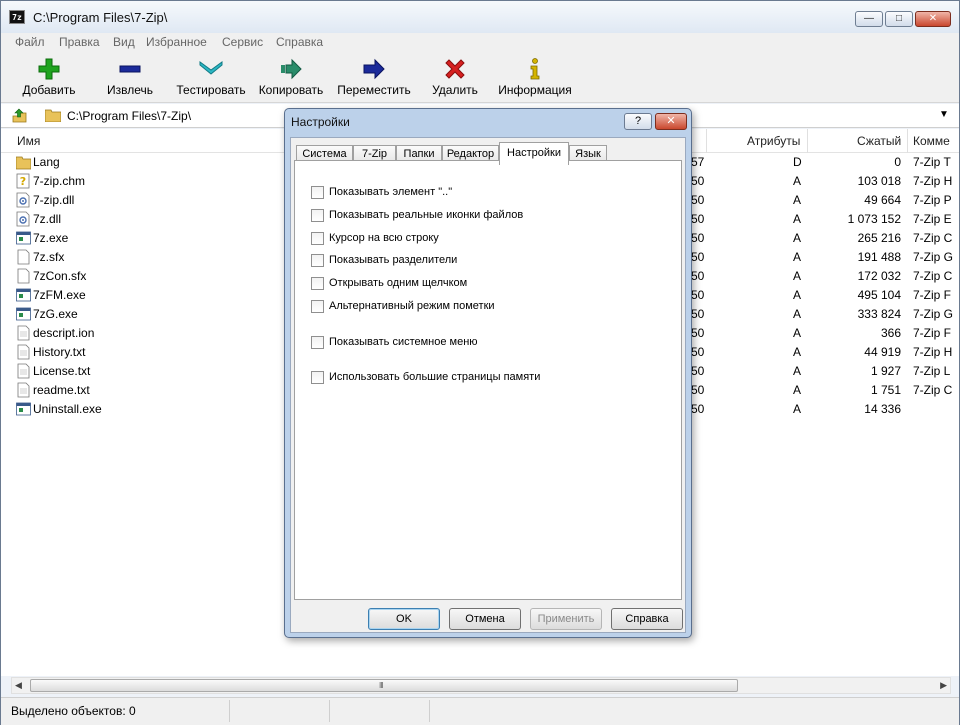 This screenshot has width=960, height=725. I want to click on file-name: 7zFM.exe, so click(59, 295).